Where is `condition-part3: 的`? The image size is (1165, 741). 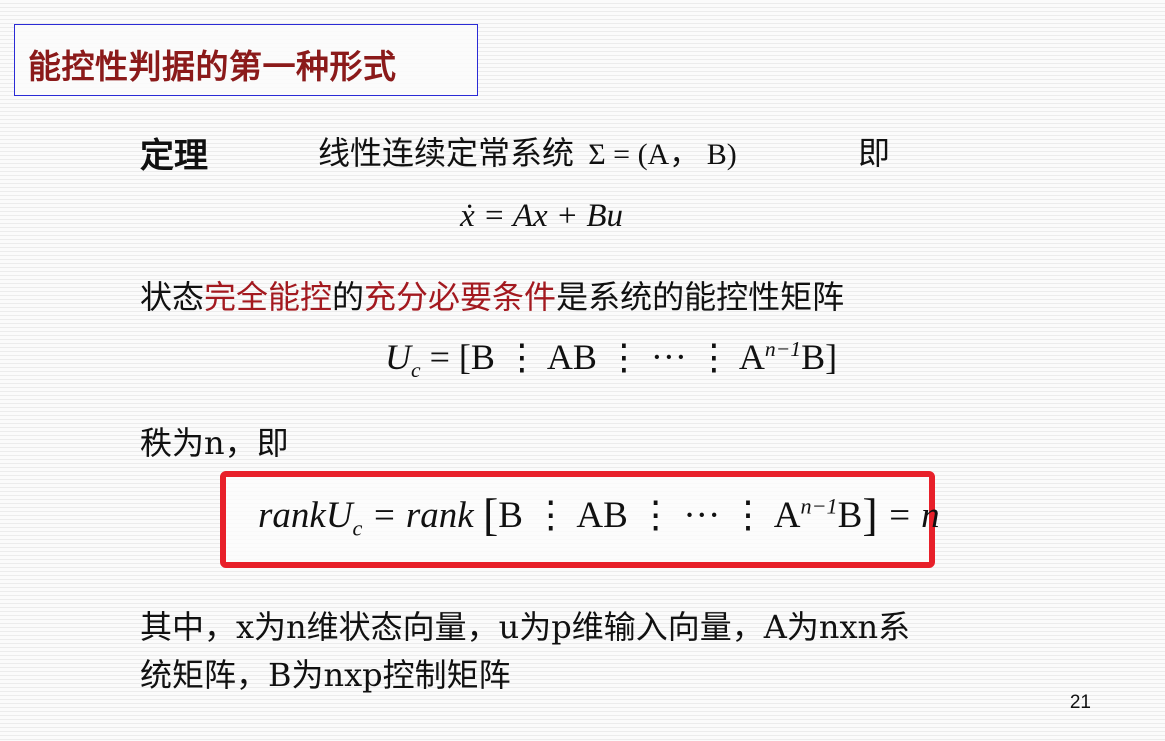
condition-part3: 的 is located at coordinates (348, 297).